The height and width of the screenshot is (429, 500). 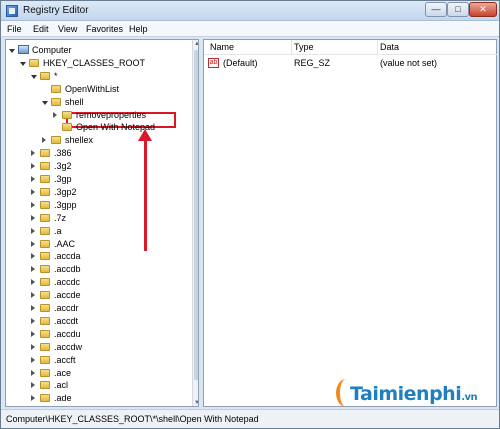 What do you see at coordinates (196, 215) in the screenshot?
I see `tree-scroll-thumb` at bounding box center [196, 215].